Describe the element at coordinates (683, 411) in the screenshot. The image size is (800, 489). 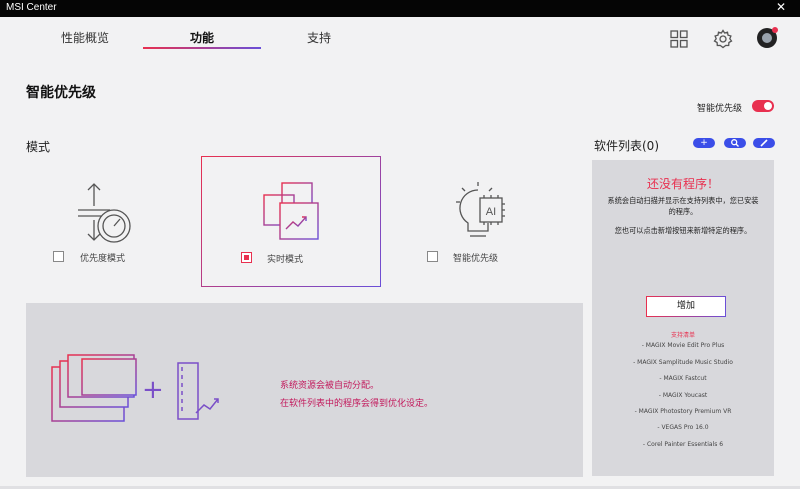
I see `supported-item: - MAGIX Photostory Premium VR` at that location.